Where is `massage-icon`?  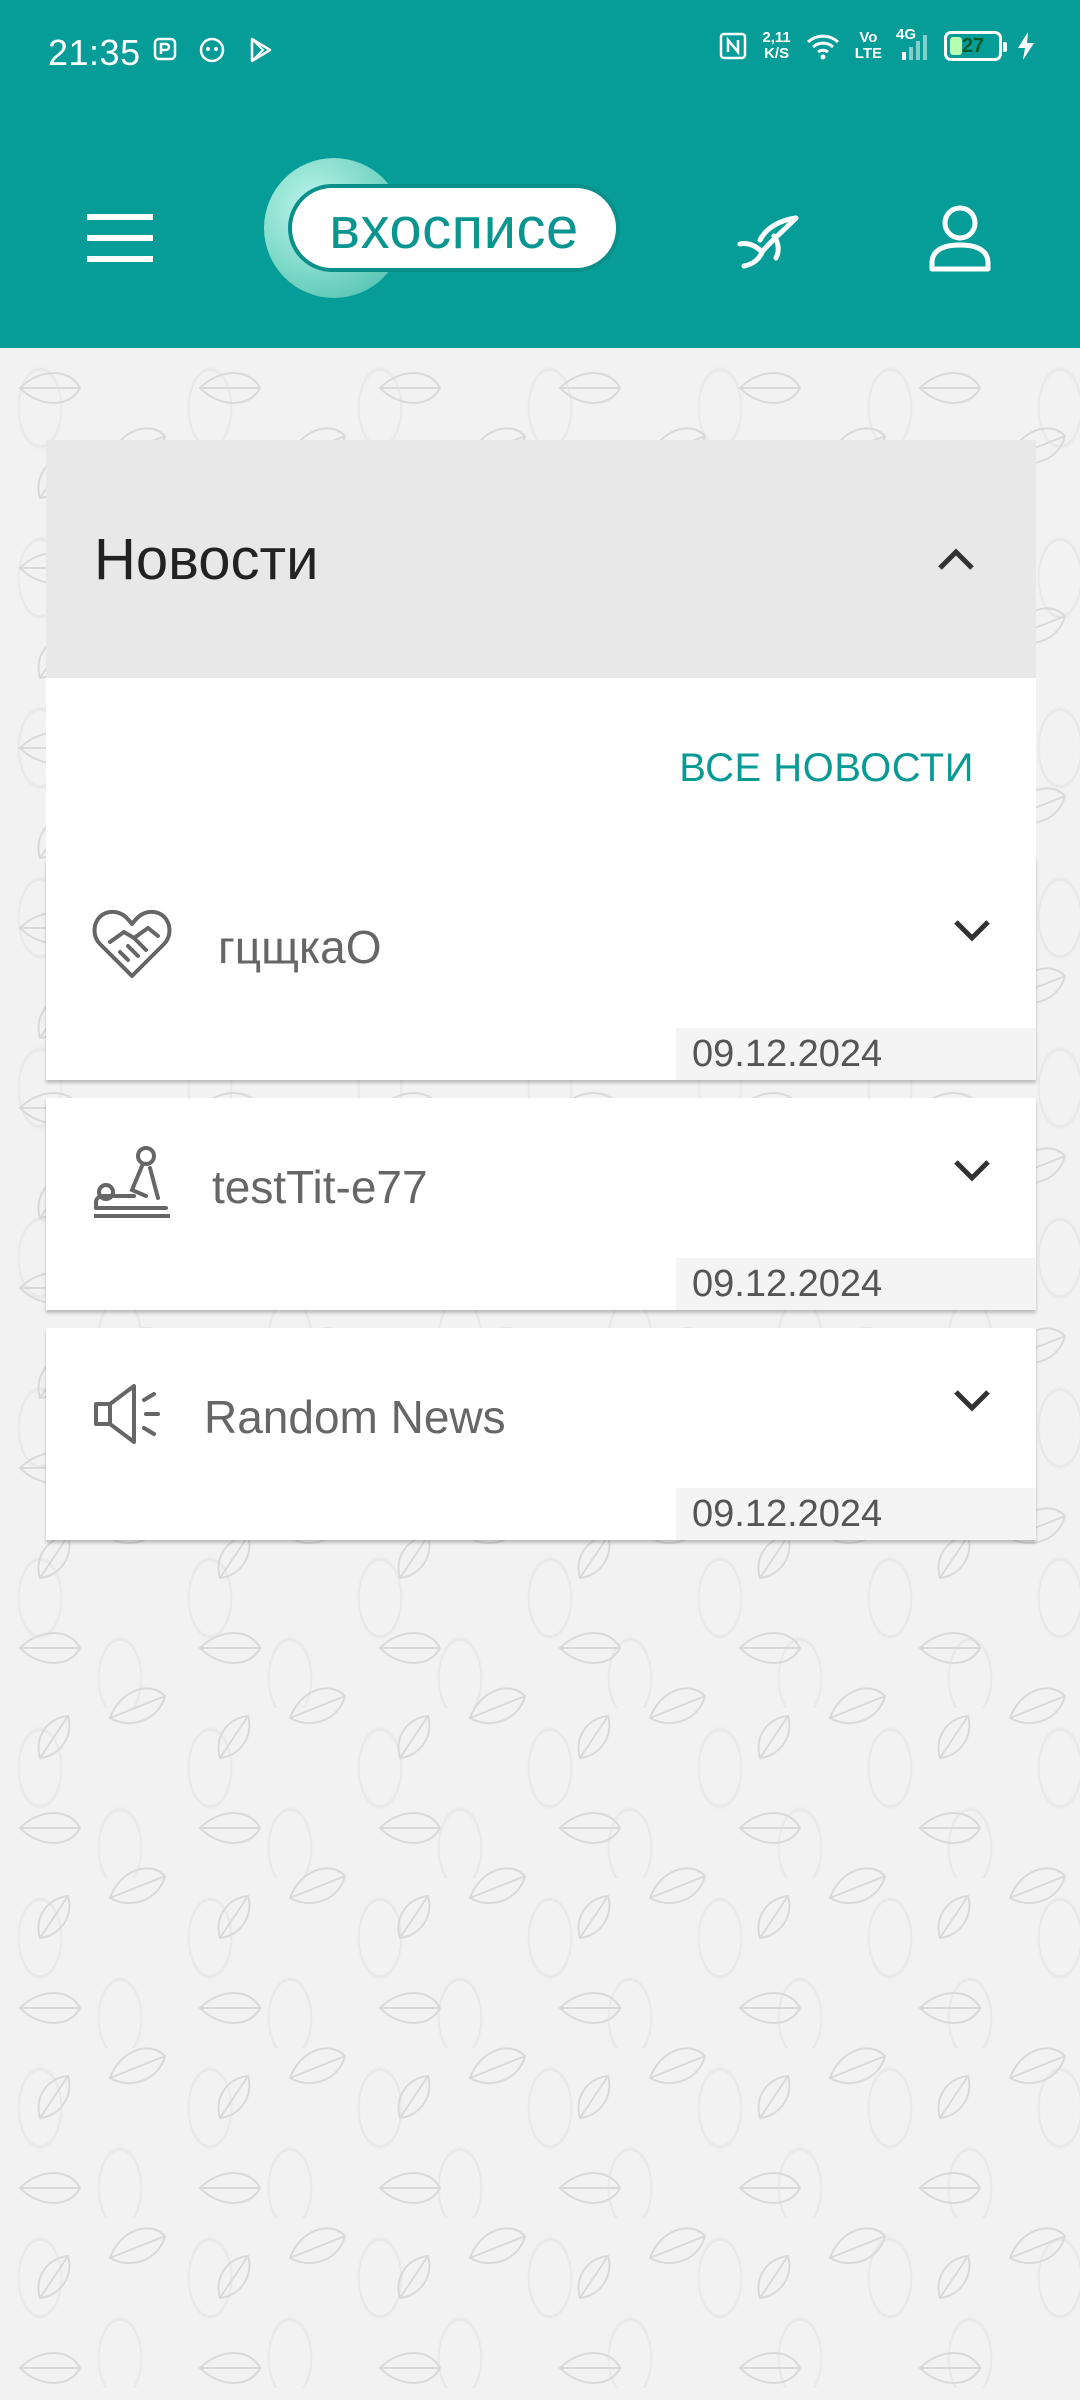
massage-icon is located at coordinates (132, 1182).